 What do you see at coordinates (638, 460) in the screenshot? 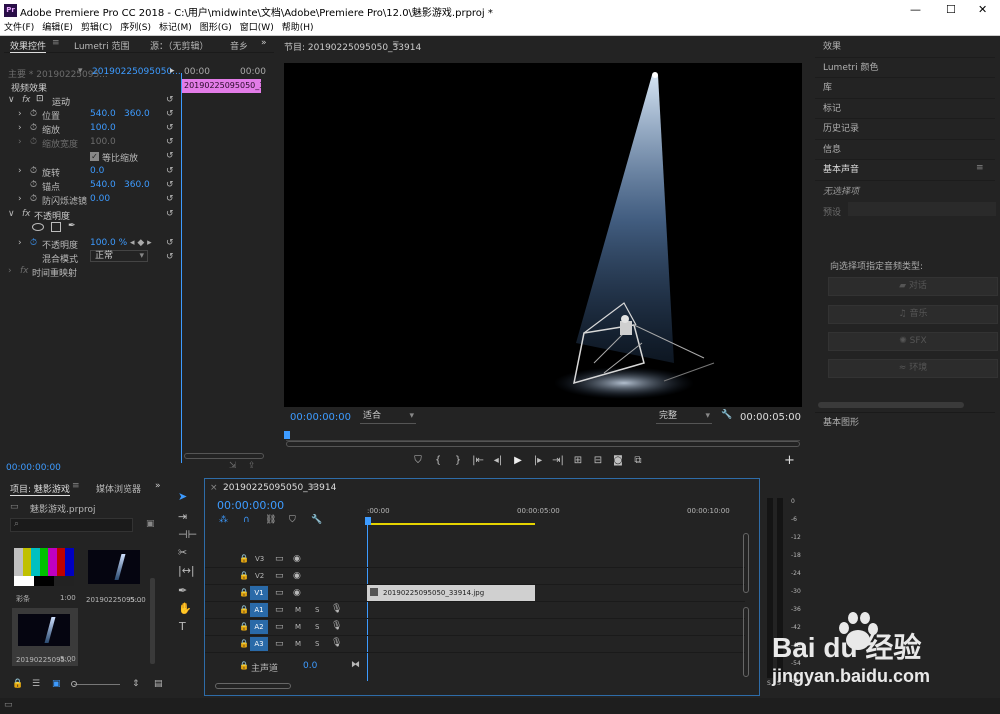
I see `compare-icon: ⧉` at bounding box center [638, 460].